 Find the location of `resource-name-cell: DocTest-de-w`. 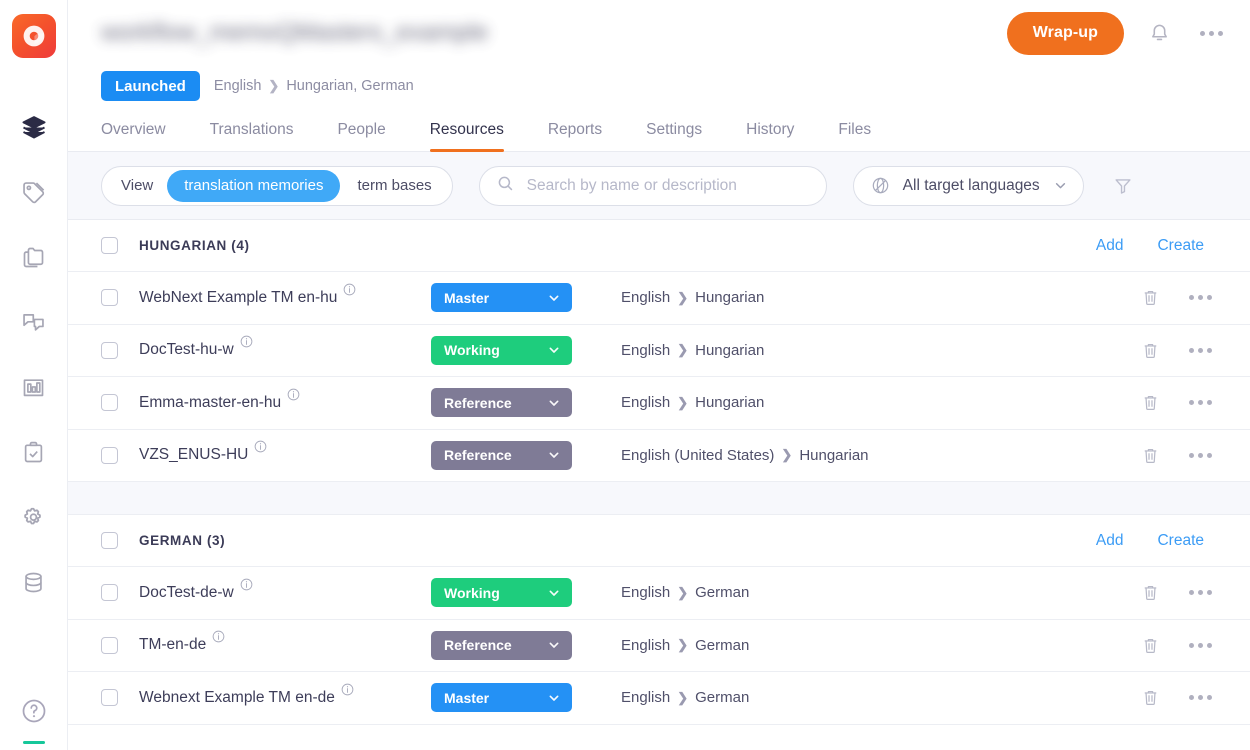

resource-name-cell: DocTest-de-w is located at coordinates (285, 590).